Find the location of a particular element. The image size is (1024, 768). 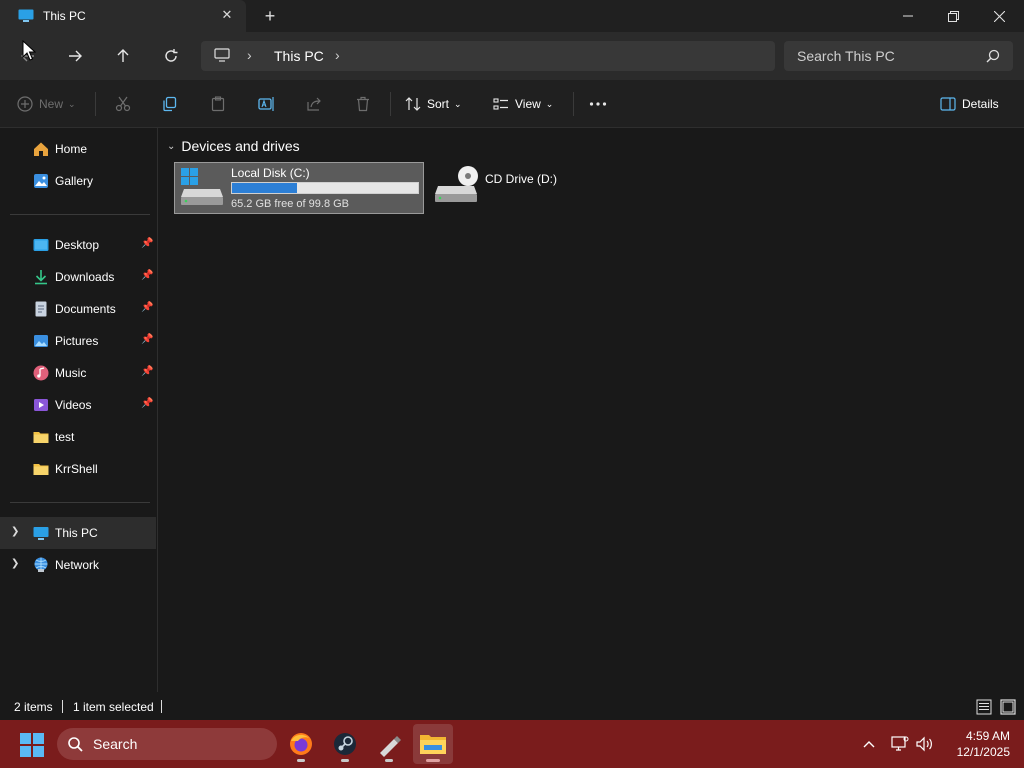

firefox-icon is located at coordinates (301, 744).